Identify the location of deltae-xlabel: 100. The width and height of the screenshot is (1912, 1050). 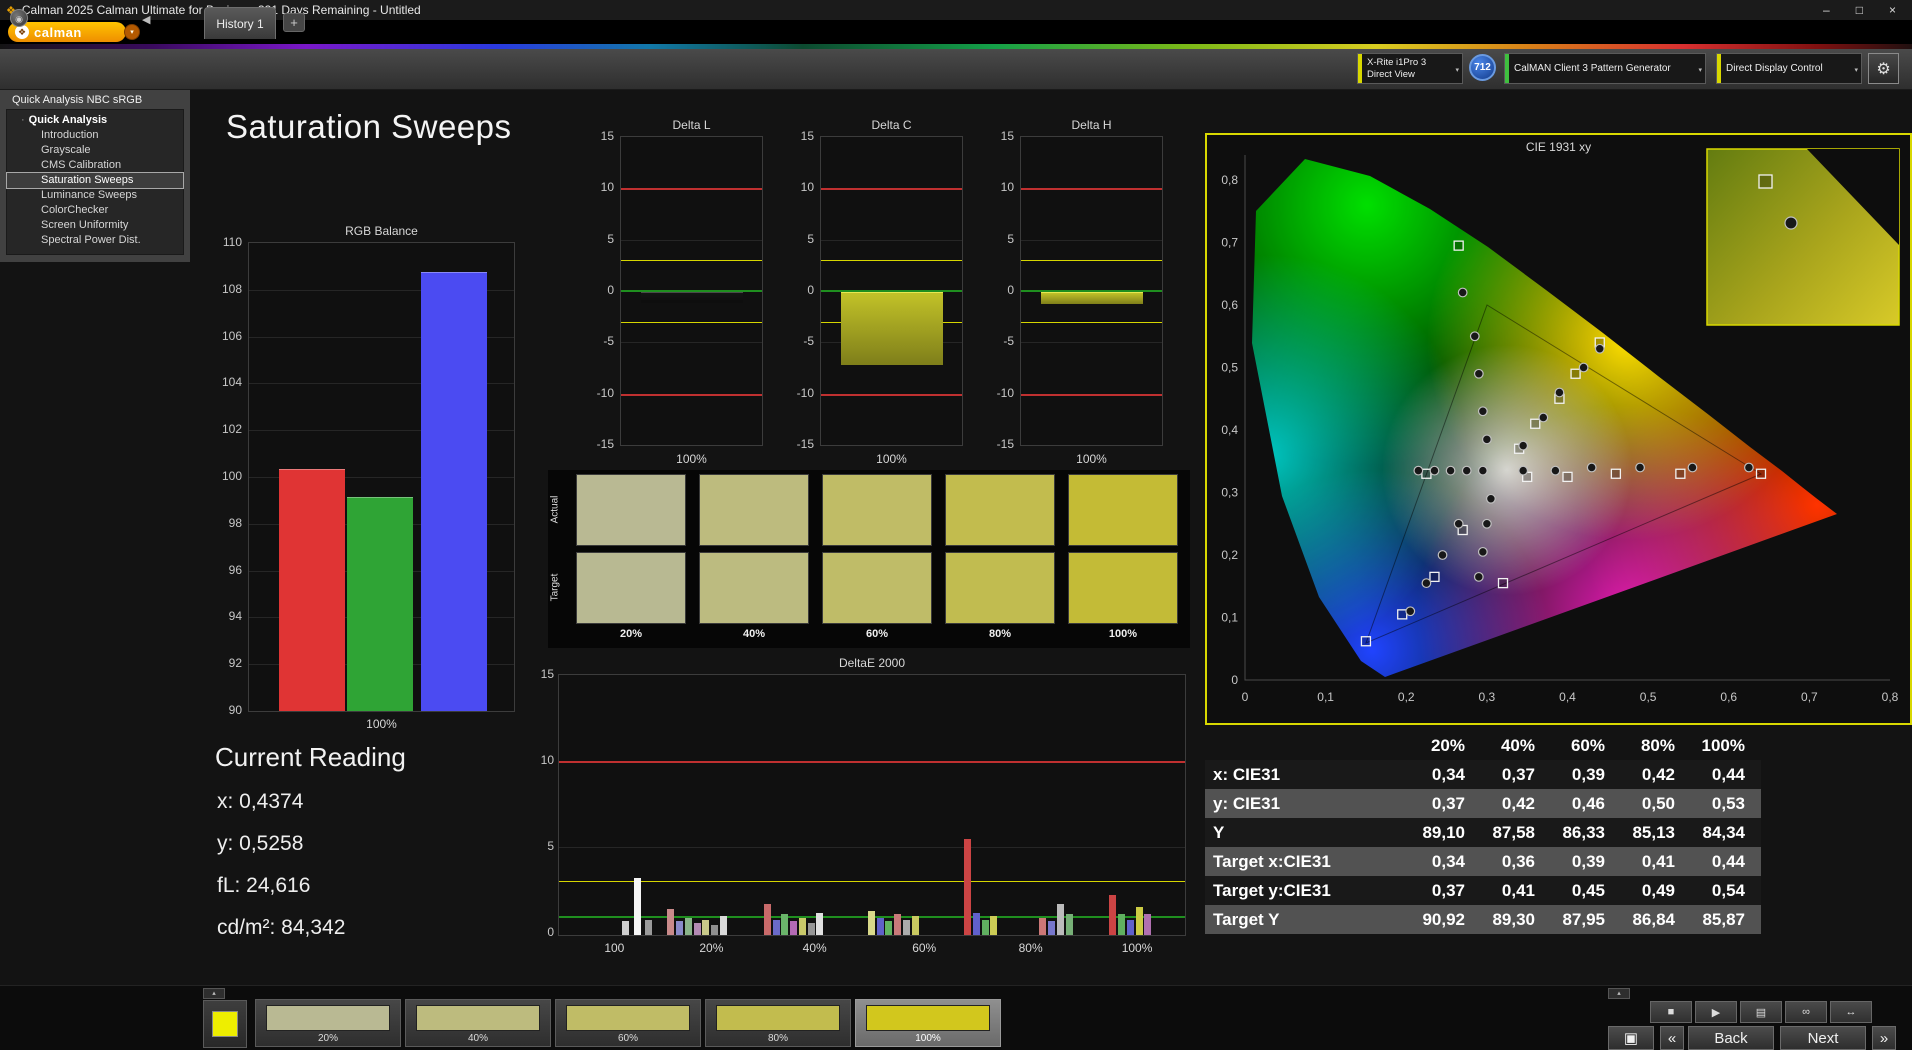
(614, 948).